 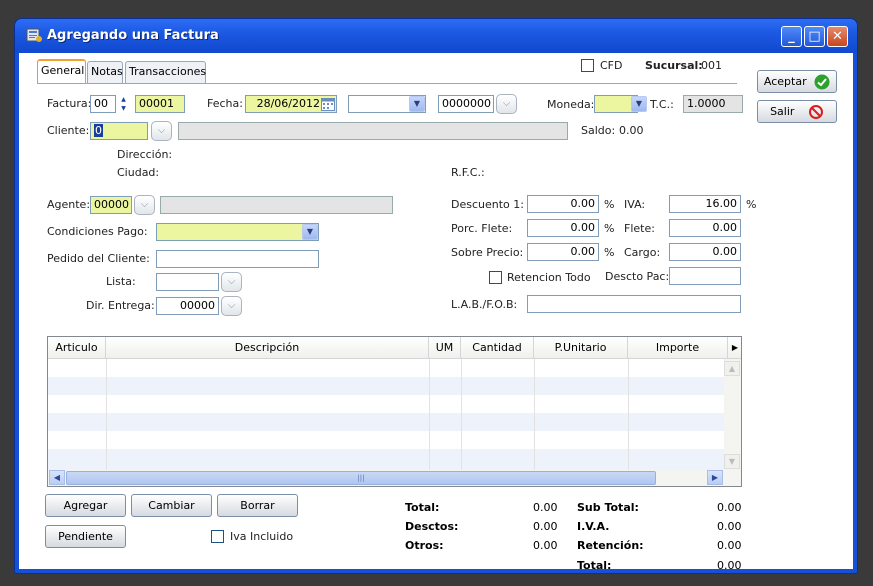 What do you see at coordinates (587, 65) in the screenshot?
I see `cfd-checkbox` at bounding box center [587, 65].